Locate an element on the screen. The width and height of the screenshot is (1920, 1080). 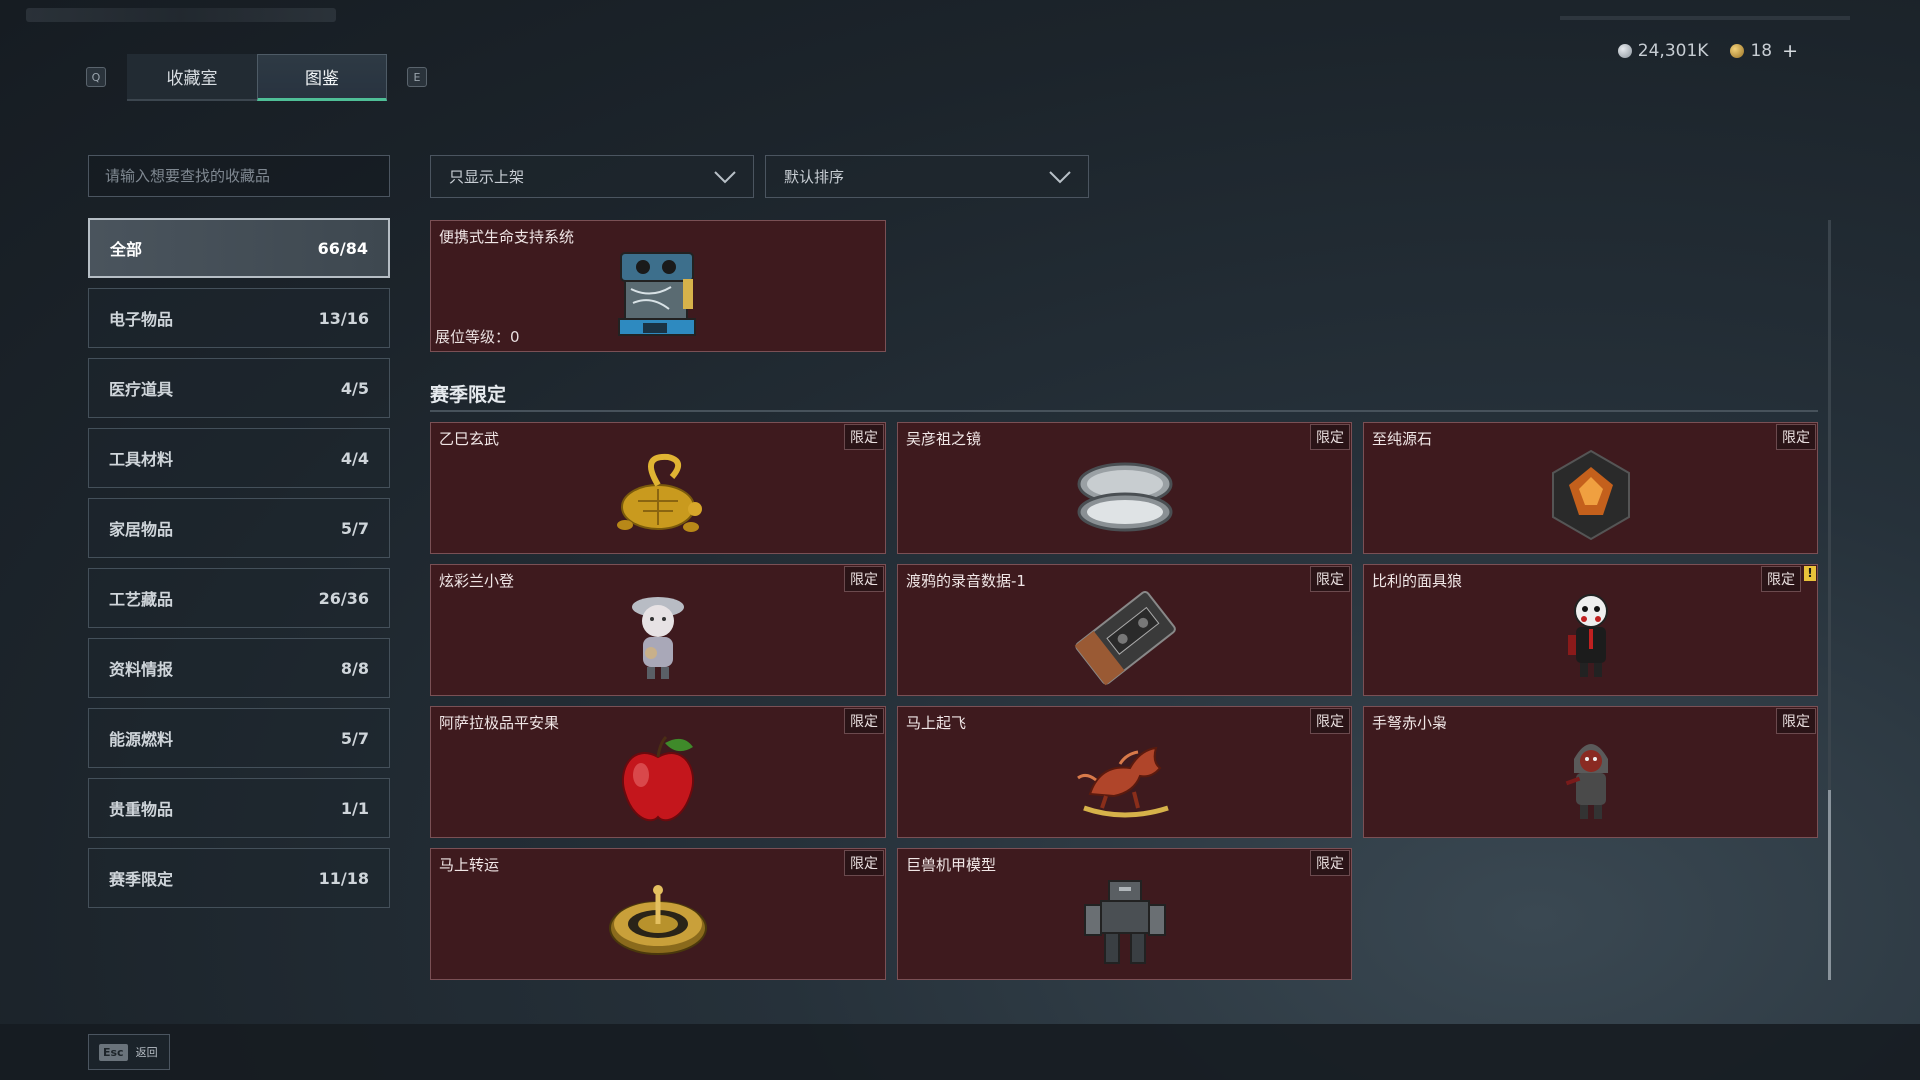
category-crafts: 工艺藏品 26/36 is located at coordinates (239, 598).